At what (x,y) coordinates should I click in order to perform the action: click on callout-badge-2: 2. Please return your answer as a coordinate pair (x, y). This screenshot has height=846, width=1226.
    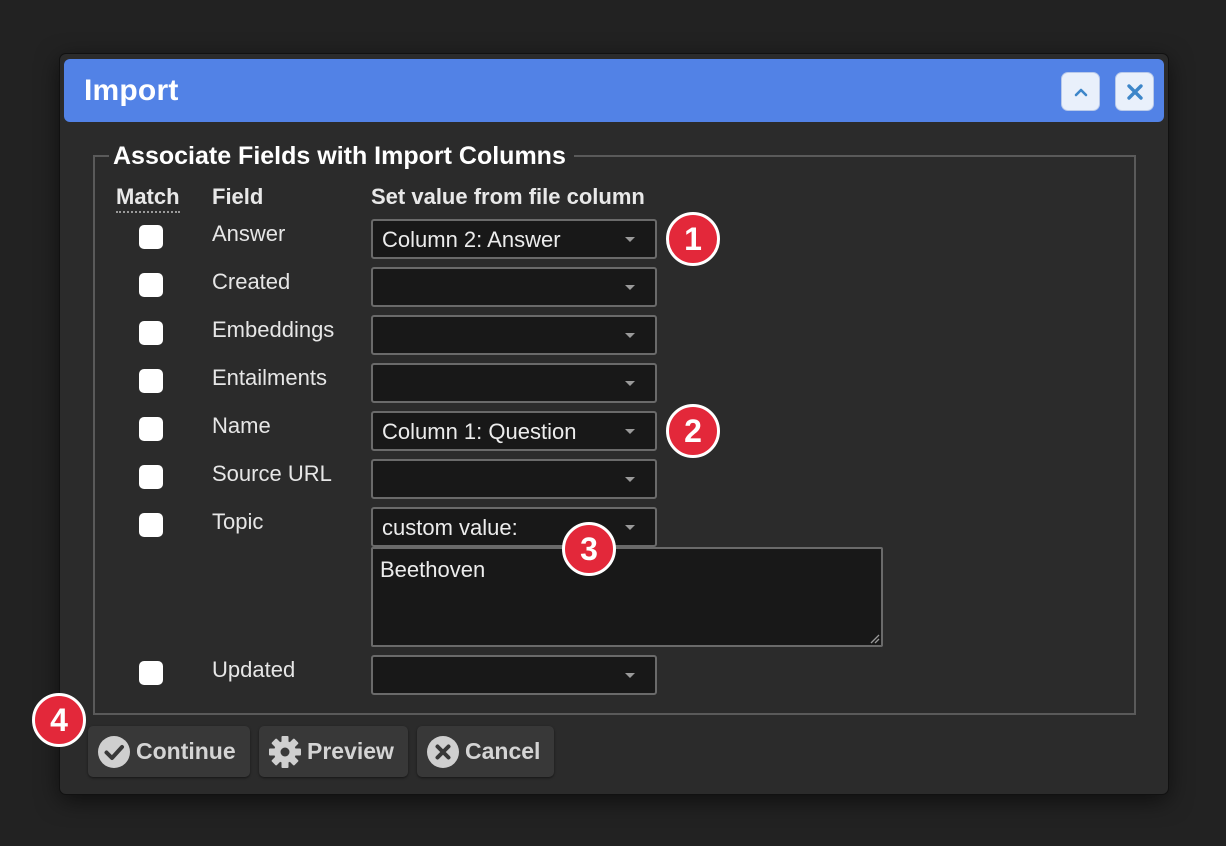
    Looking at the image, I should click on (693, 431).